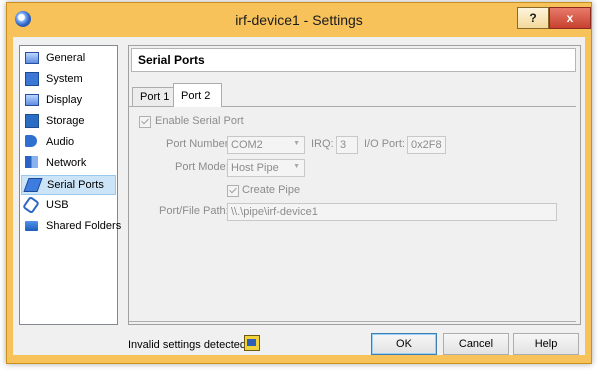 The width and height of the screenshot is (598, 377). I want to click on enable-serial-port-label: Enable Serial Port, so click(199, 121).